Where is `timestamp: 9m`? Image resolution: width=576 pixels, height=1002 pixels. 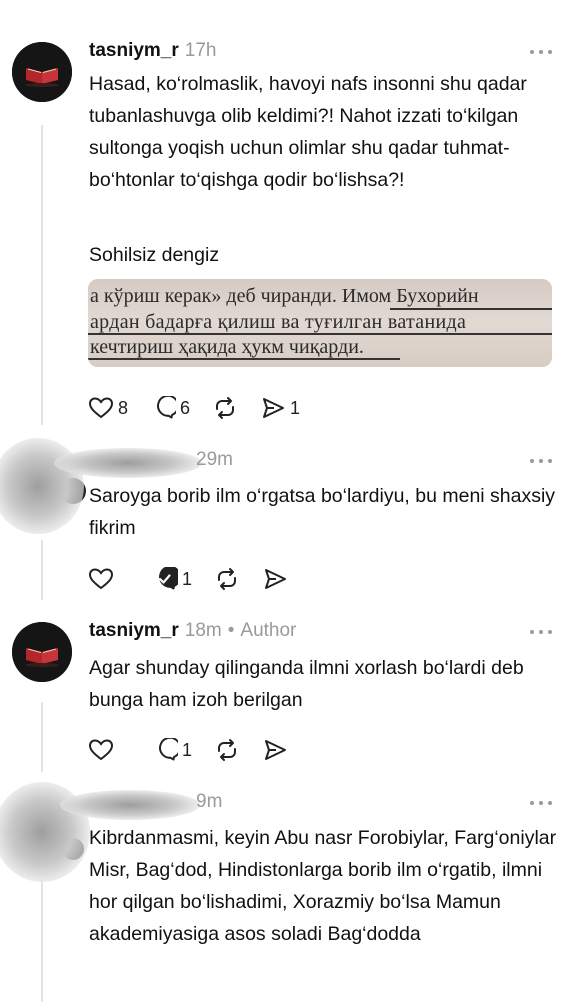 timestamp: 9m is located at coordinates (209, 801).